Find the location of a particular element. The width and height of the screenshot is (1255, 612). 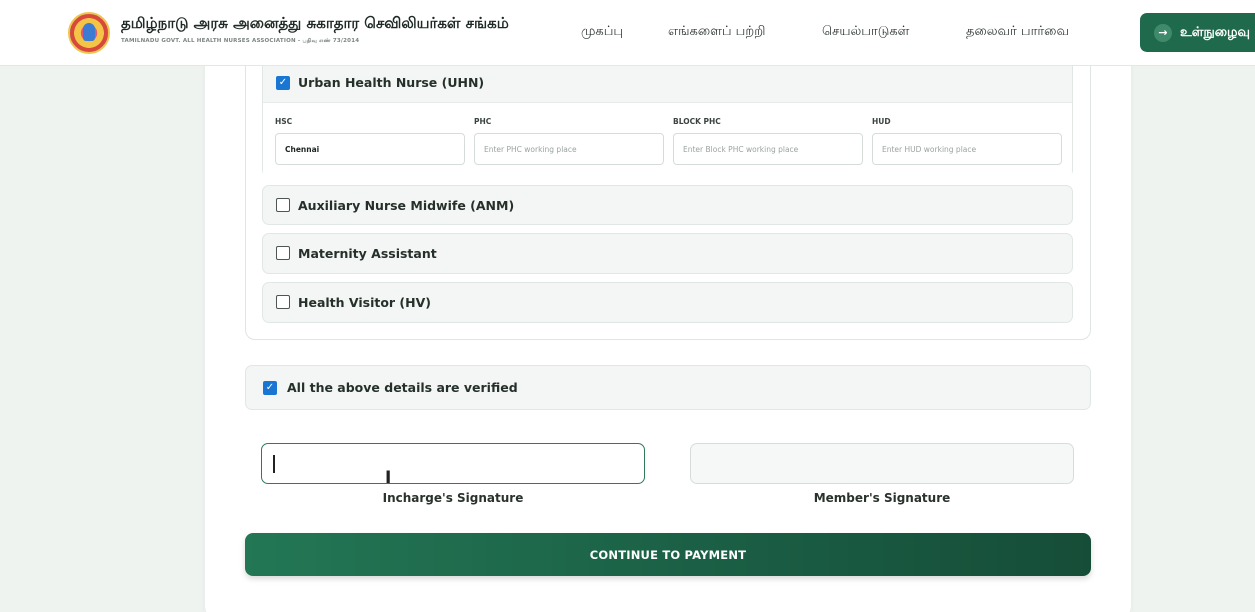

checkbox-maternity-assistant is located at coordinates (283, 253).